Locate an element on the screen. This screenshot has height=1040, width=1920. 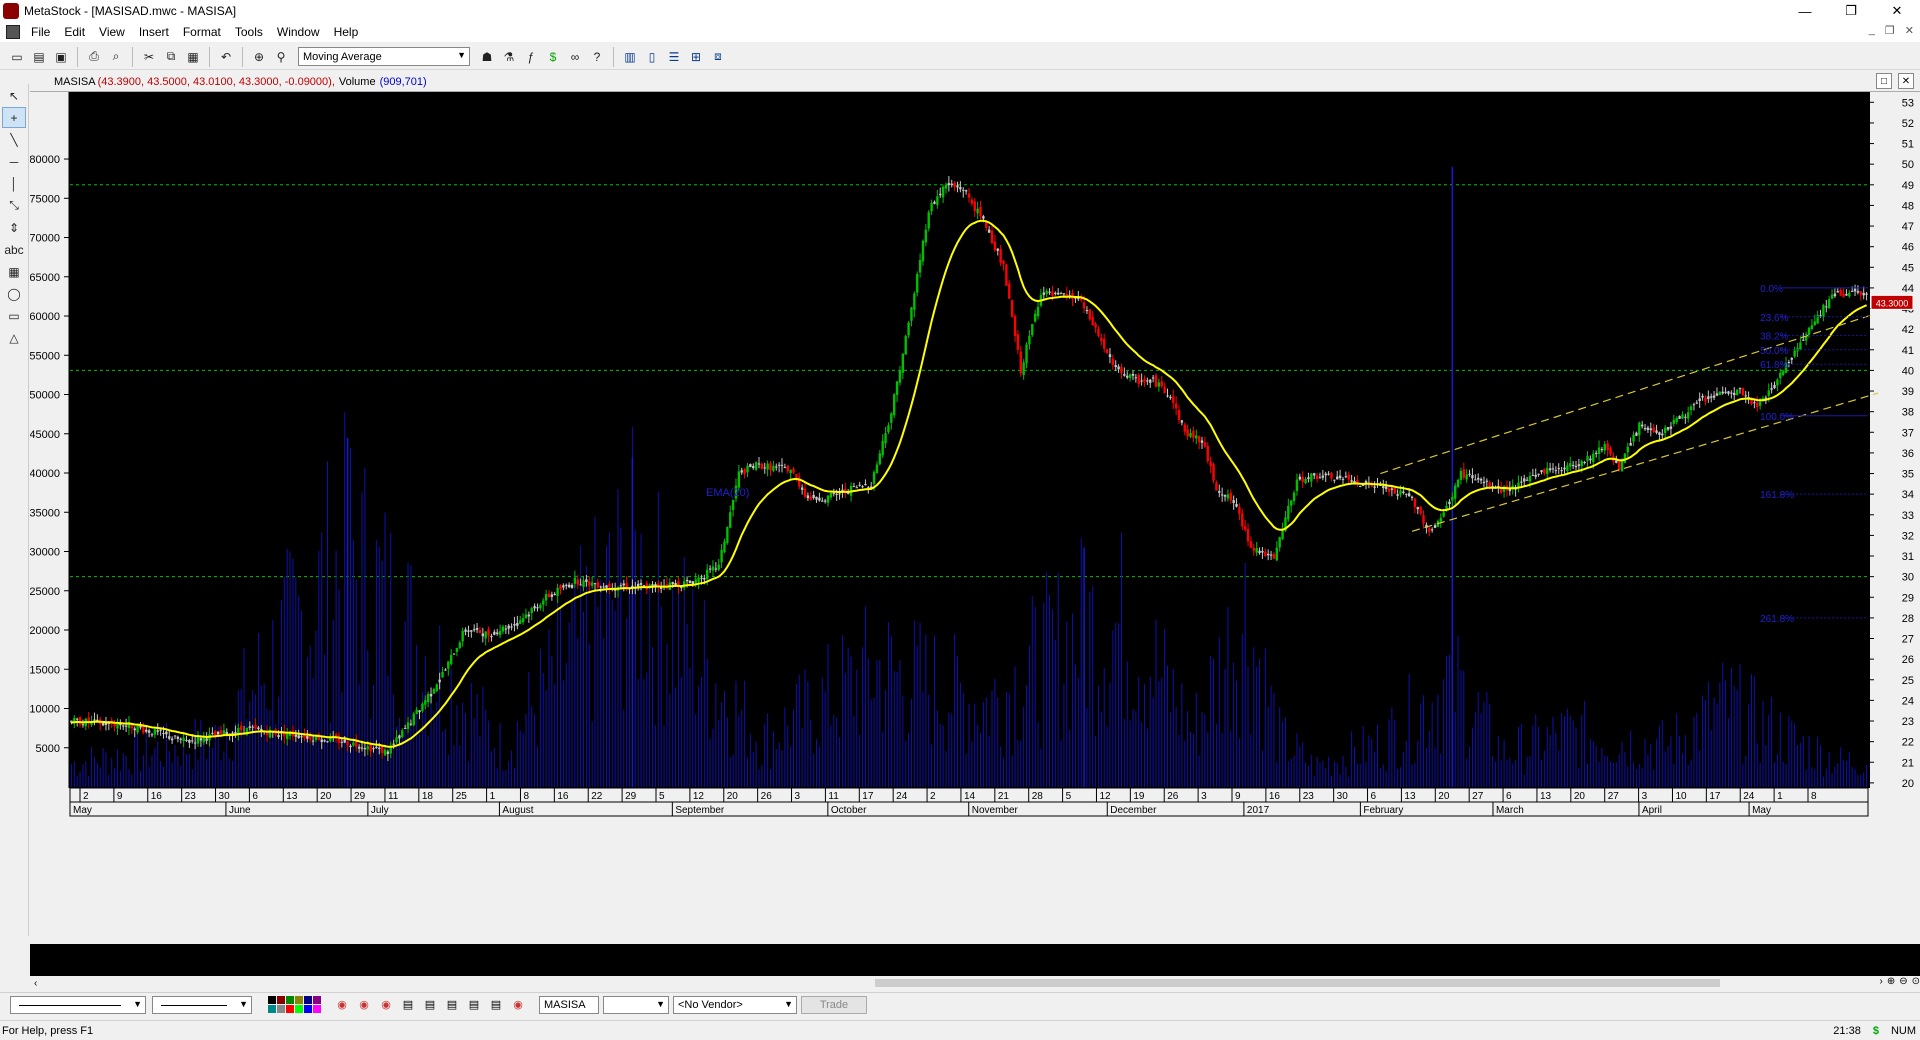
line-weight-select: ▼ is located at coordinates (202, 1004).